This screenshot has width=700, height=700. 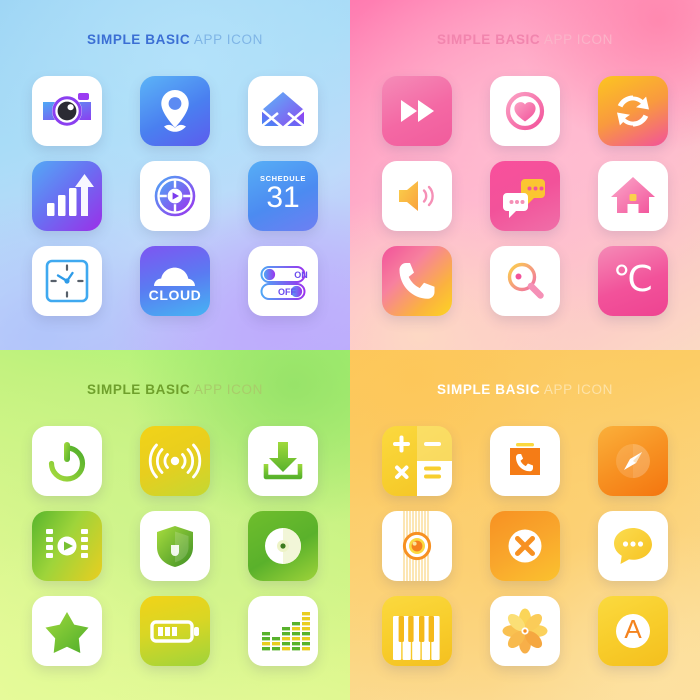 What do you see at coordinates (67, 196) in the screenshot?
I see `bar-chart-growth-icon` at bounding box center [67, 196].